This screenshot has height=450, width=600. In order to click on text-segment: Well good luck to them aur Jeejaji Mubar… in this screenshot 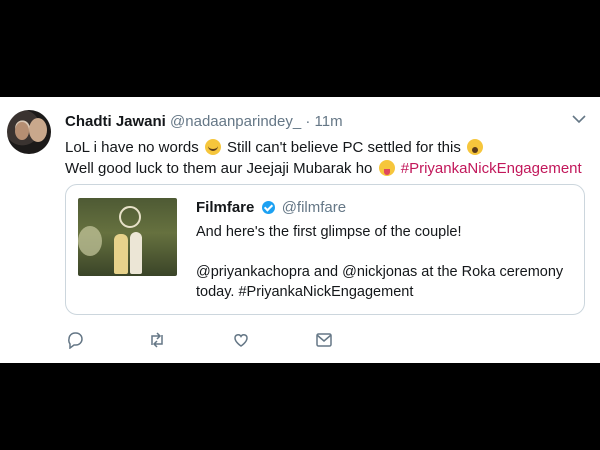, I will do `click(219, 168)`.